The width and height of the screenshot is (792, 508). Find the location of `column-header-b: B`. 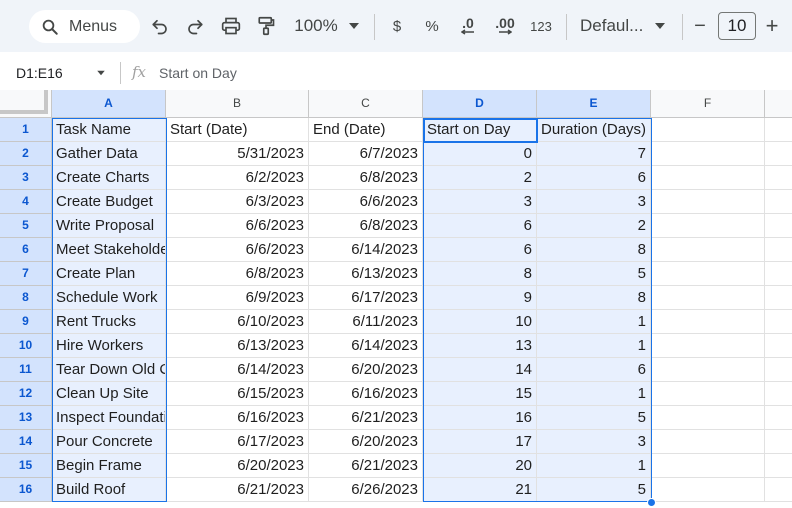

column-header-b: B is located at coordinates (237, 104).